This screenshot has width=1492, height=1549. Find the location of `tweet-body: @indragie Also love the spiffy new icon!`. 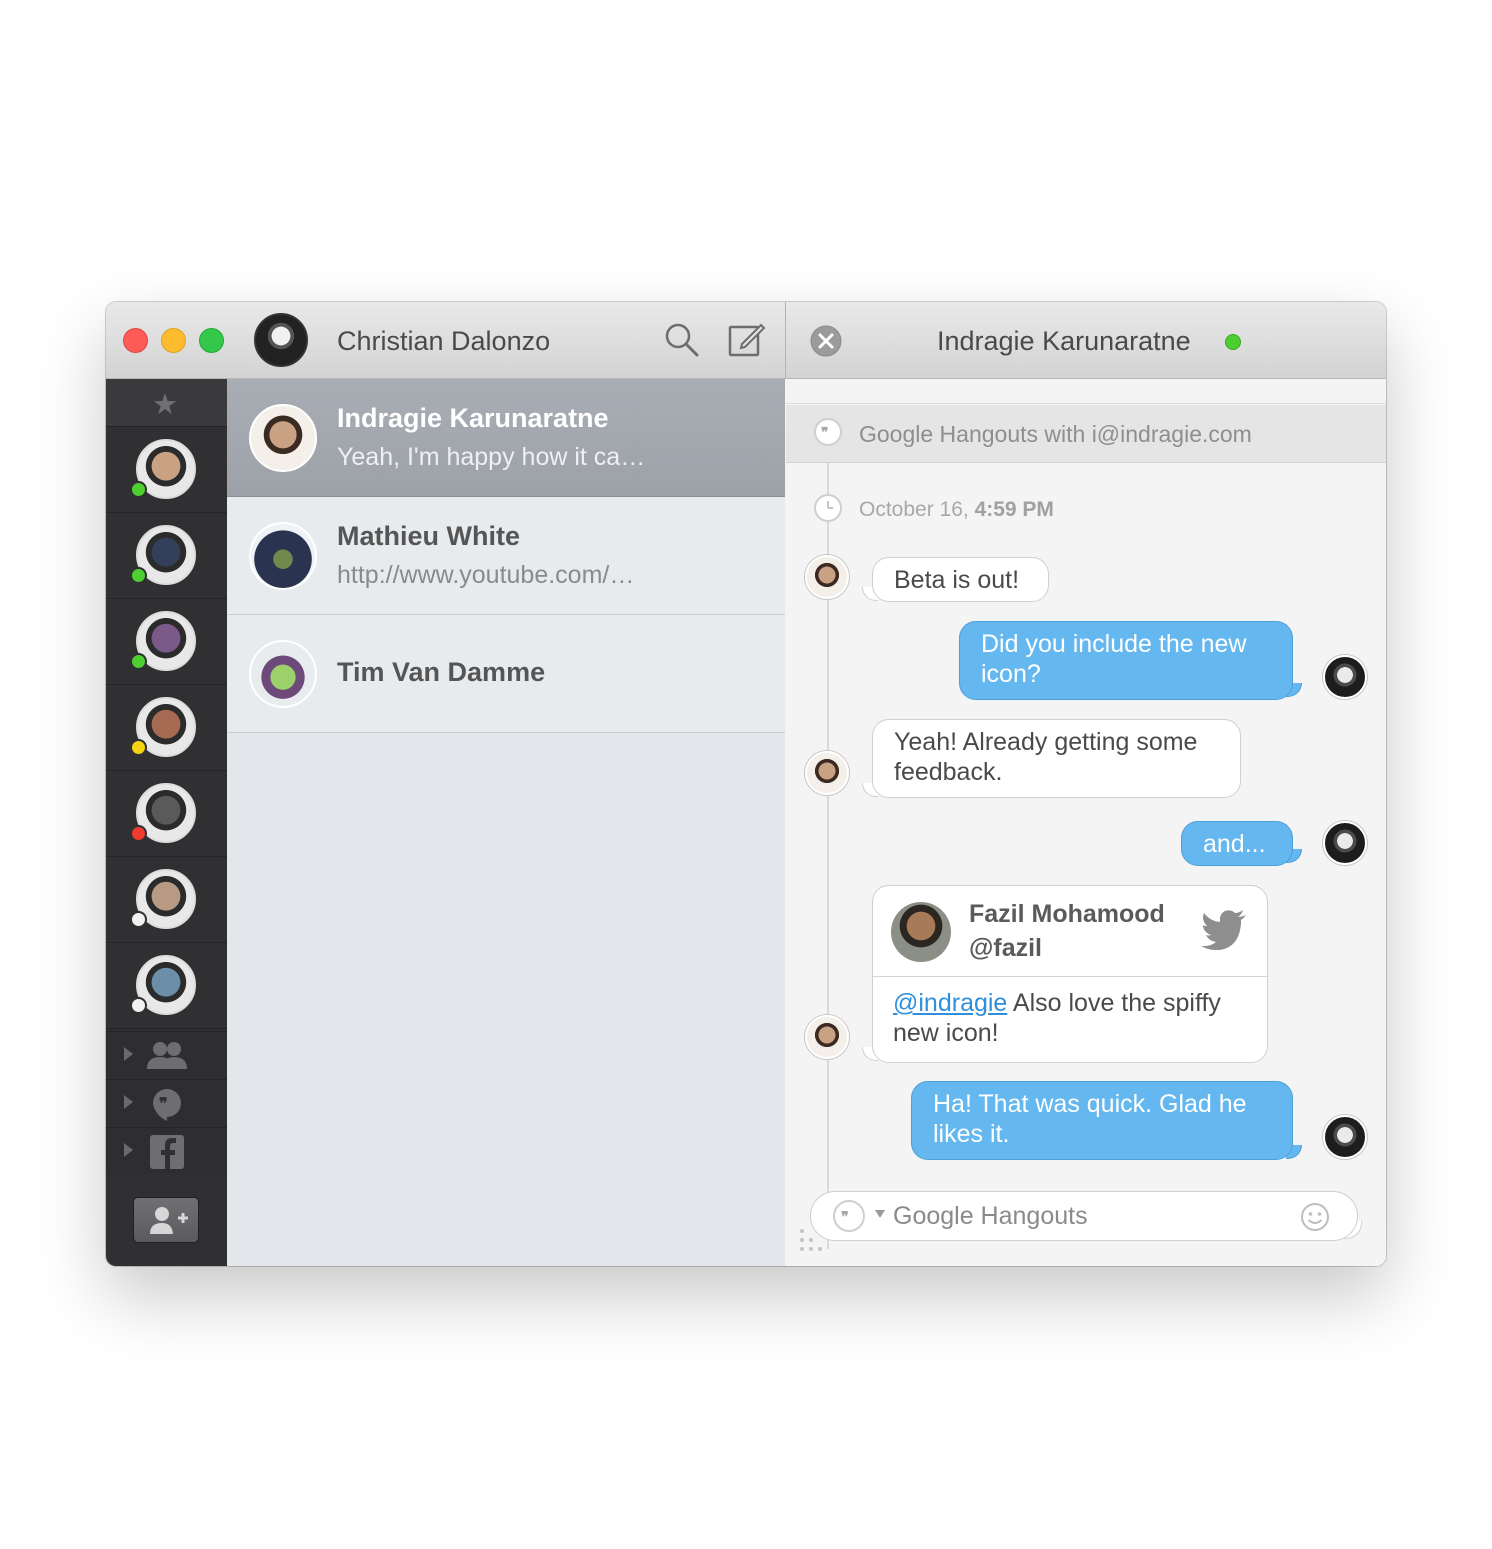

tweet-body: @indragie Also love the spiffy new icon! is located at coordinates (1073, 1018).